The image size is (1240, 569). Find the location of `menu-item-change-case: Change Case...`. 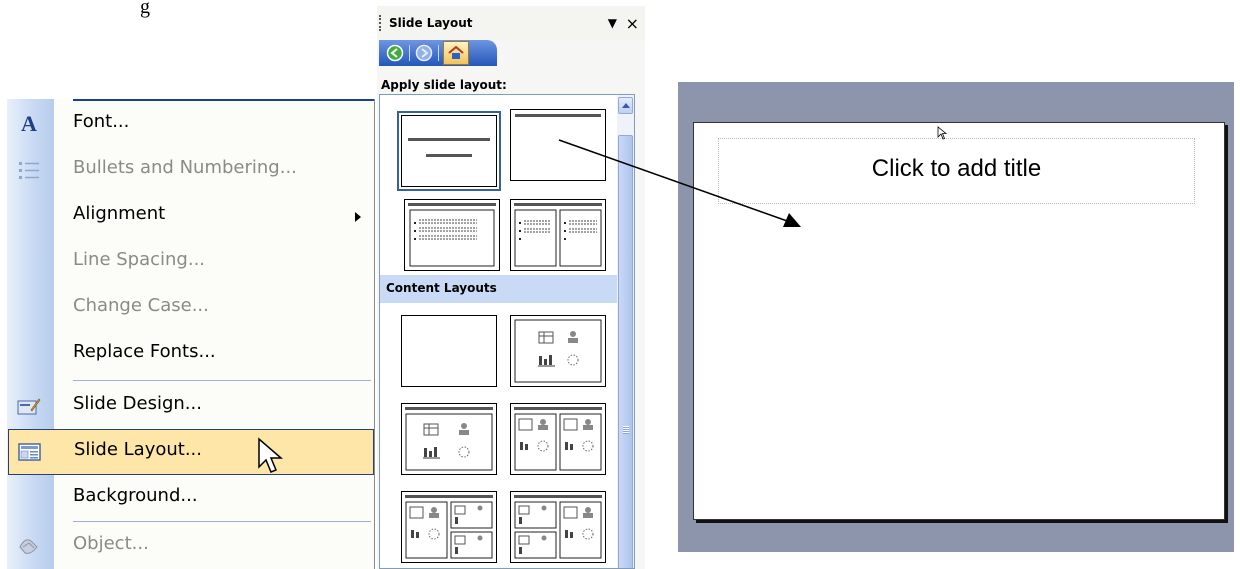

menu-item-change-case: Change Case... is located at coordinates (191, 308).